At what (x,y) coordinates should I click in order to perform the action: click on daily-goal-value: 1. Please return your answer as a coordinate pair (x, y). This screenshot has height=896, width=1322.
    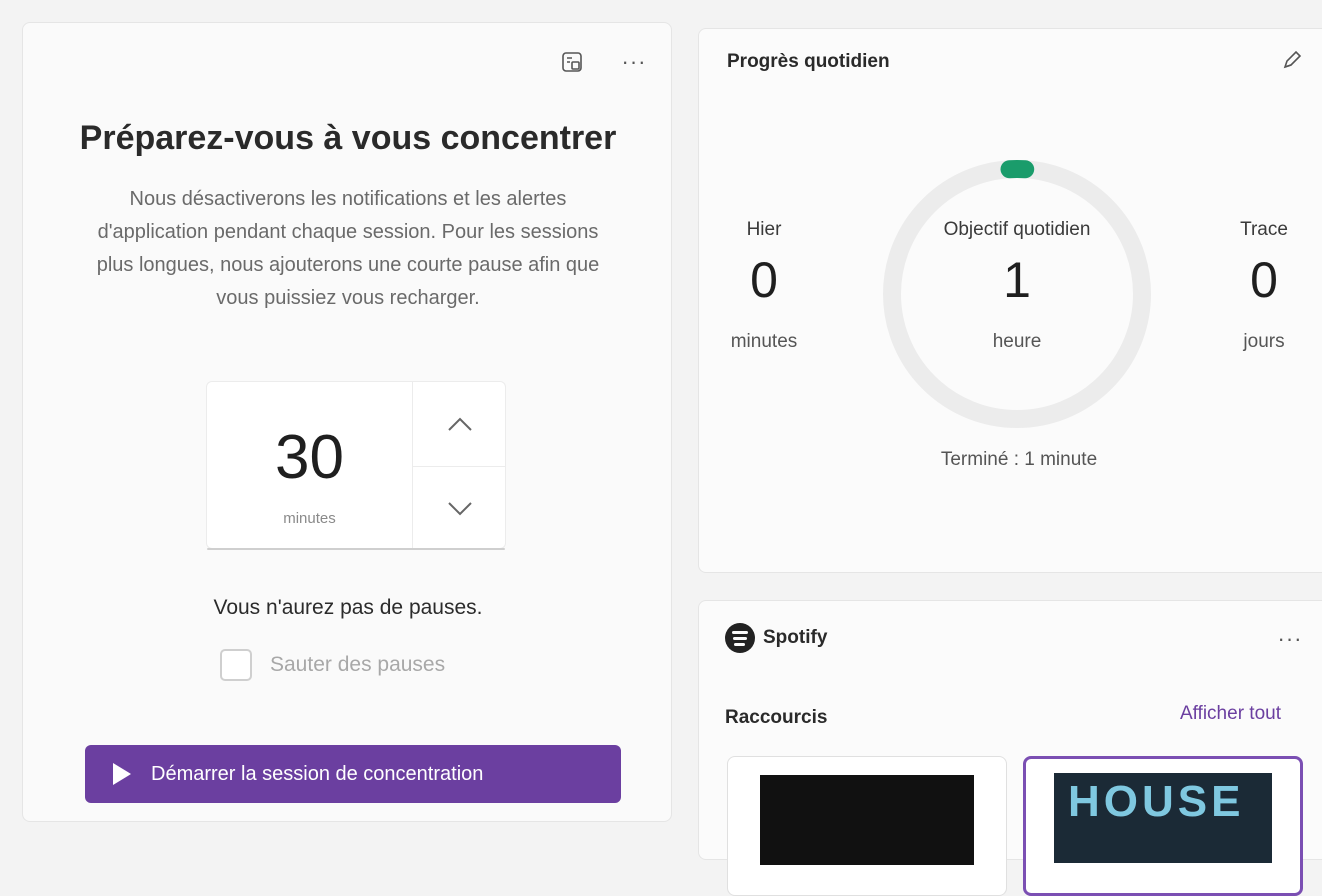
    Looking at the image, I should click on (1017, 280).